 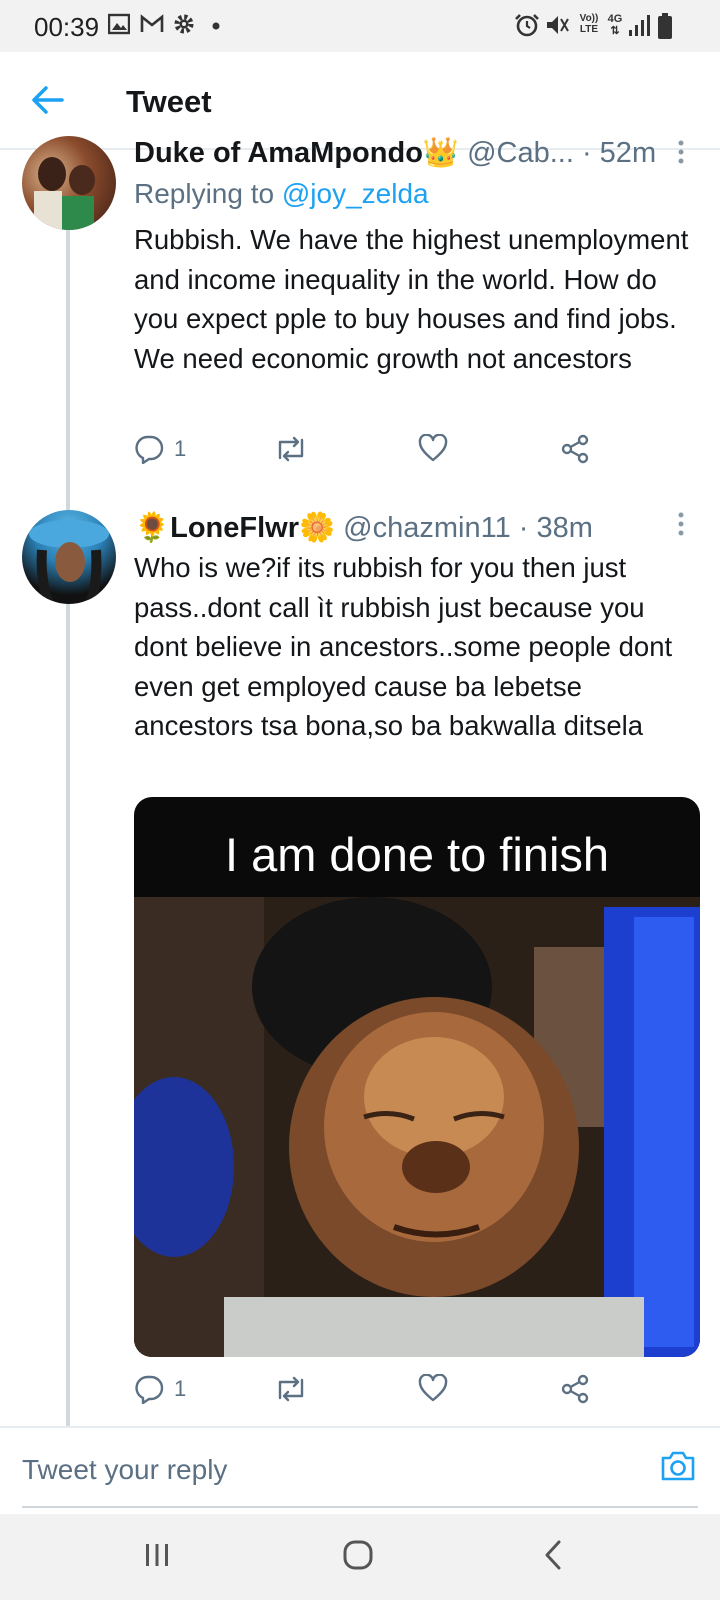 I want to click on sunflower-emoji: 🌻, so click(x=152, y=528).